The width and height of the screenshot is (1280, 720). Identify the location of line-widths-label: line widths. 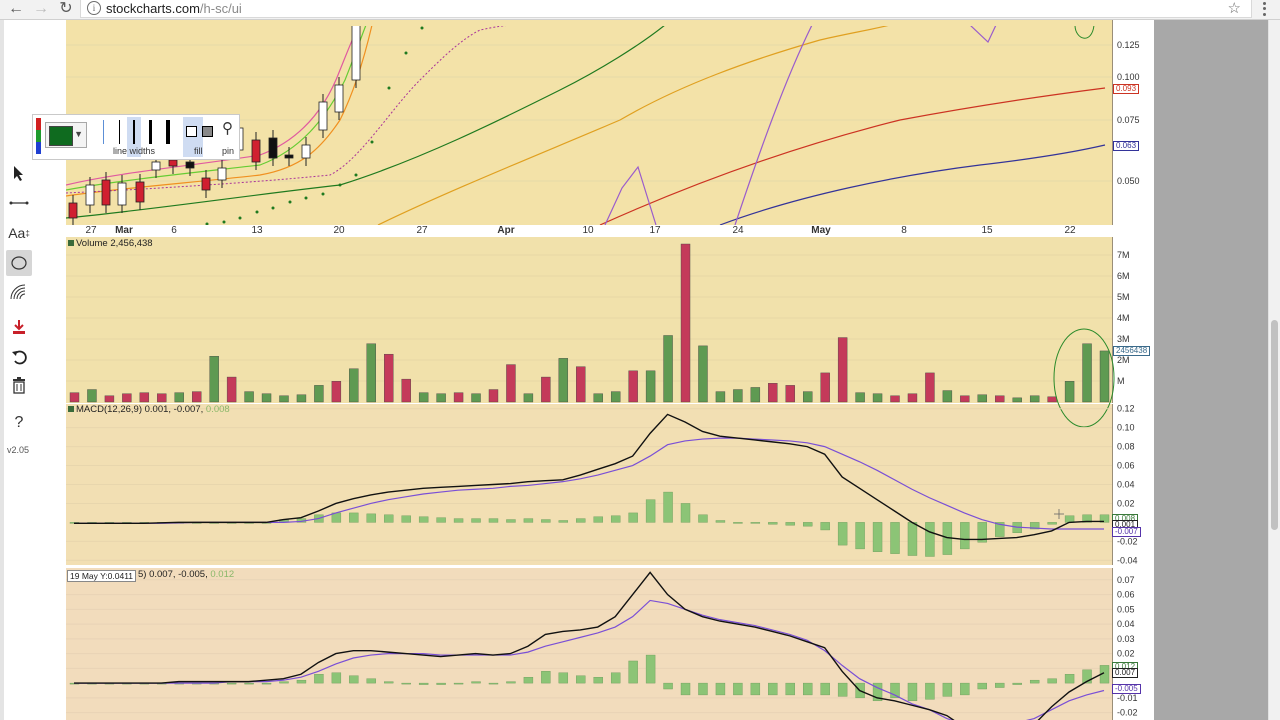
(134, 151).